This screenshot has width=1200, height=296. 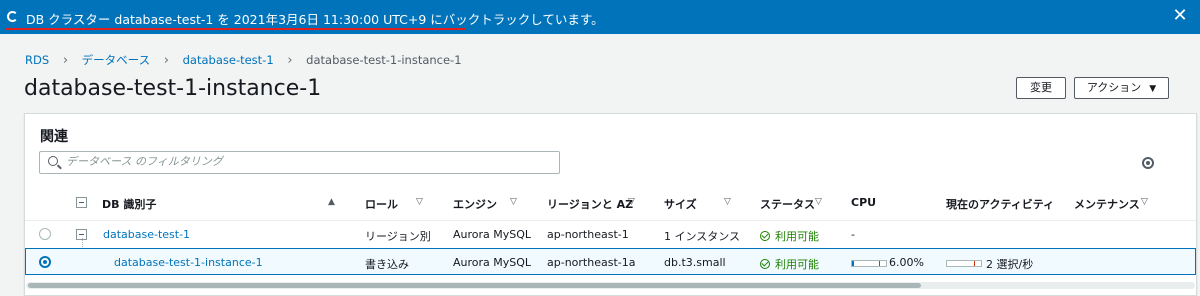 What do you see at coordinates (906, 262) in the screenshot?
I see `cpu-value: 6.00%` at bounding box center [906, 262].